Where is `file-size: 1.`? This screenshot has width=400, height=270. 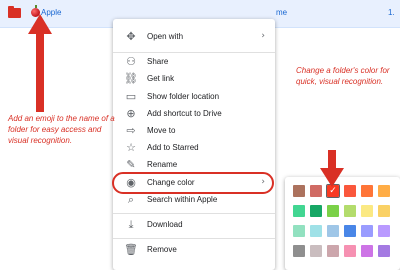 file-size: 1. is located at coordinates (391, 12).